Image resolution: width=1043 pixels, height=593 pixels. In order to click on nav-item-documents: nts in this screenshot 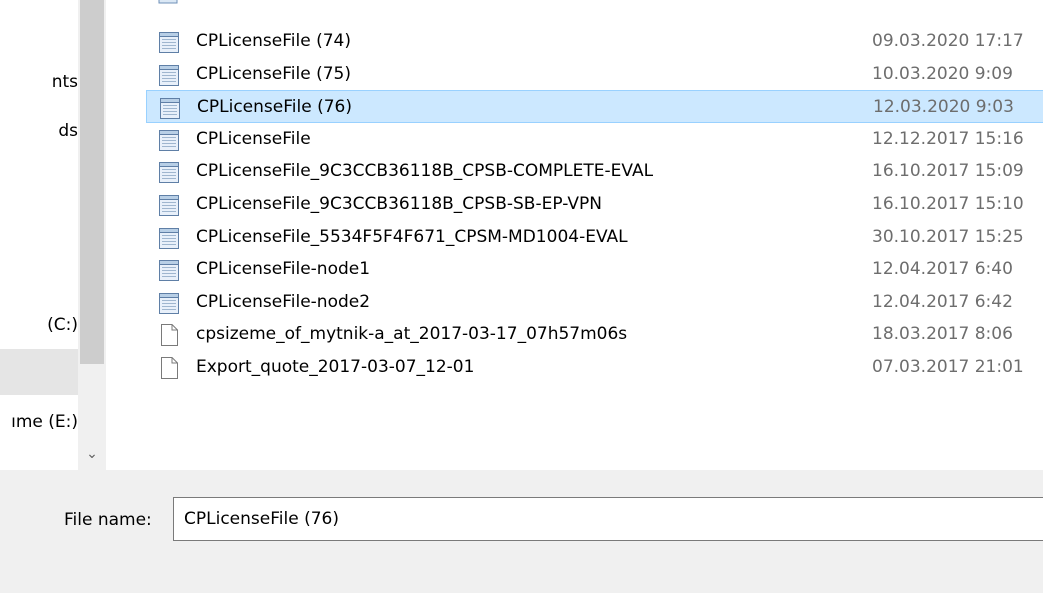, I will do `click(39, 82)`.